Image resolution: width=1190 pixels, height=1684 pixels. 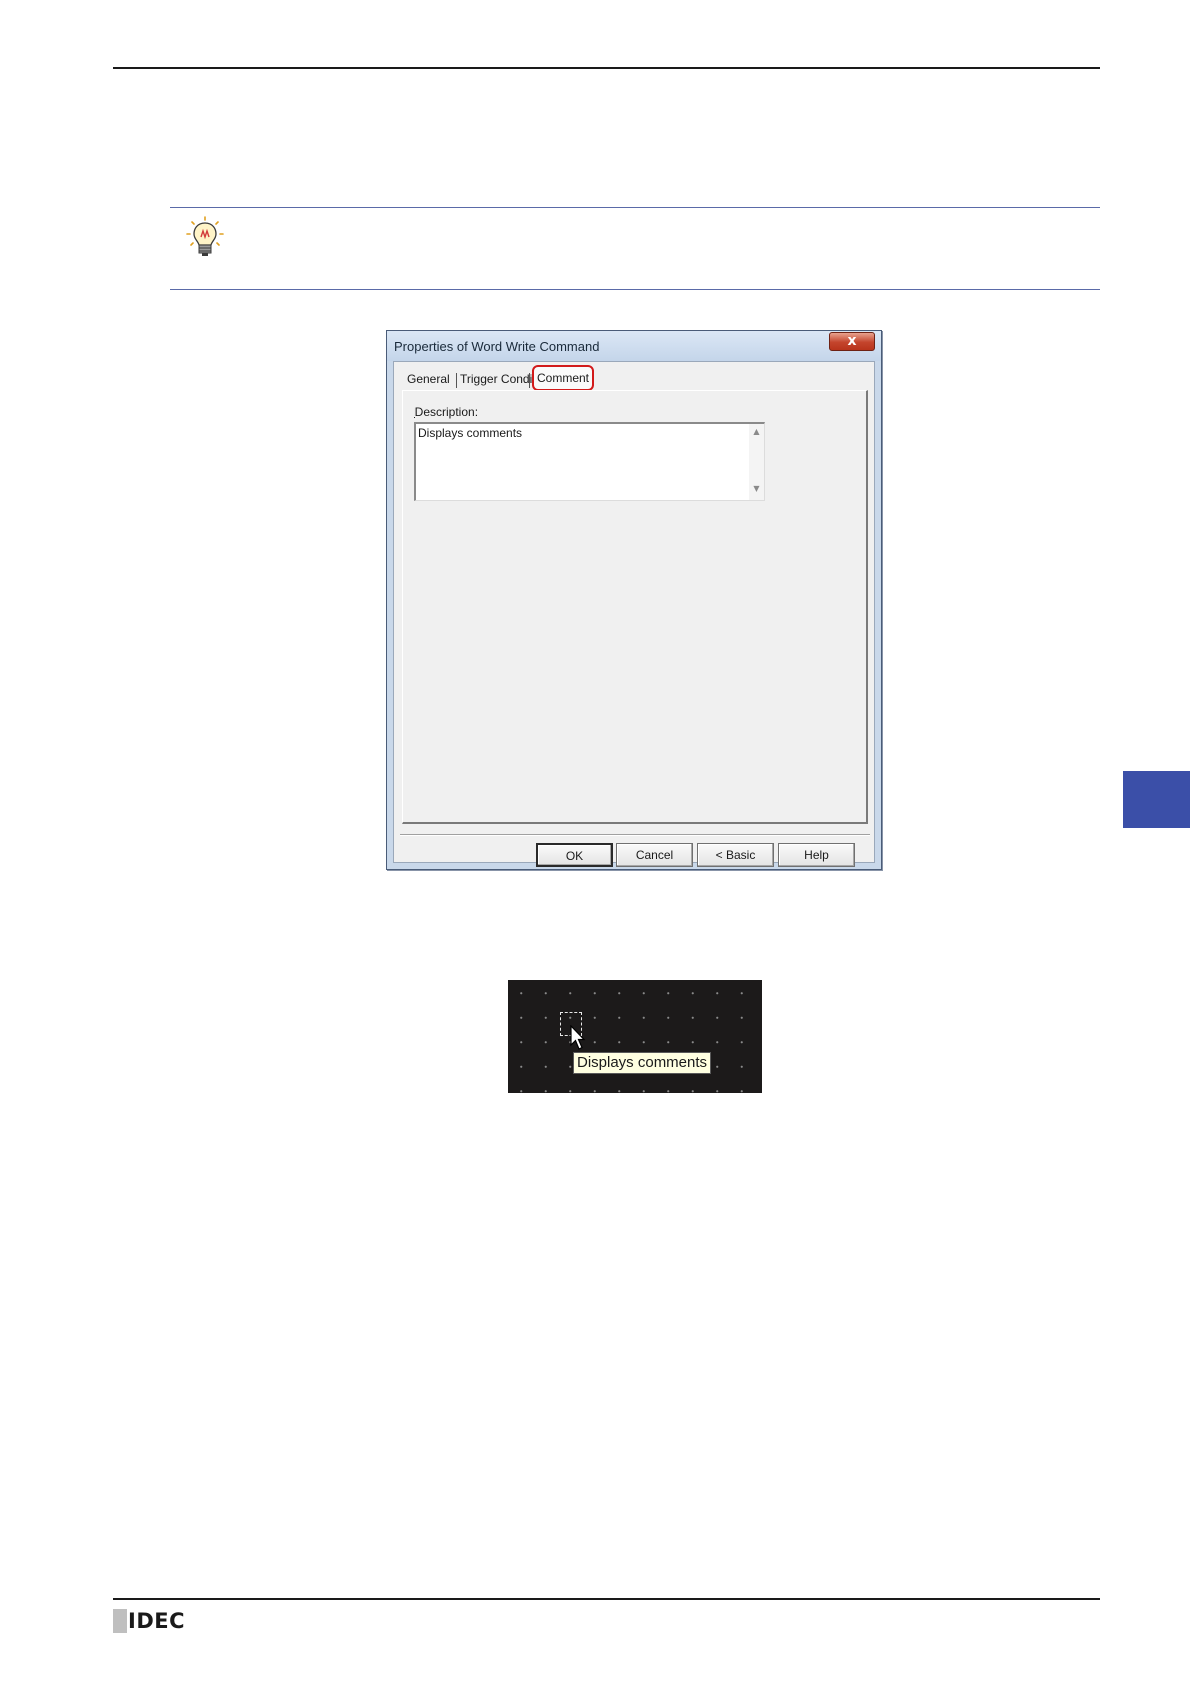 I want to click on description-textarea: Displays comments ▲ ▼, so click(x=589, y=461).